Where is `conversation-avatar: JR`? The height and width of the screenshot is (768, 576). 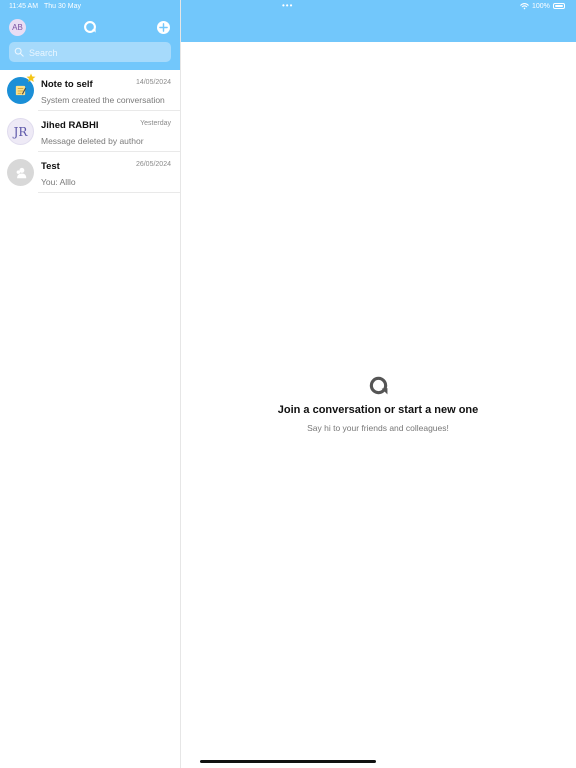
conversation-avatar: JR is located at coordinates (20, 131).